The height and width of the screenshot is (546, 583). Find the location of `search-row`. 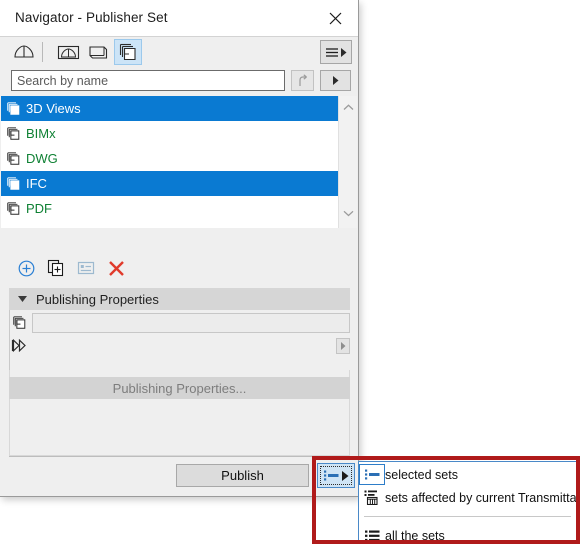

search-row is located at coordinates (179, 81).